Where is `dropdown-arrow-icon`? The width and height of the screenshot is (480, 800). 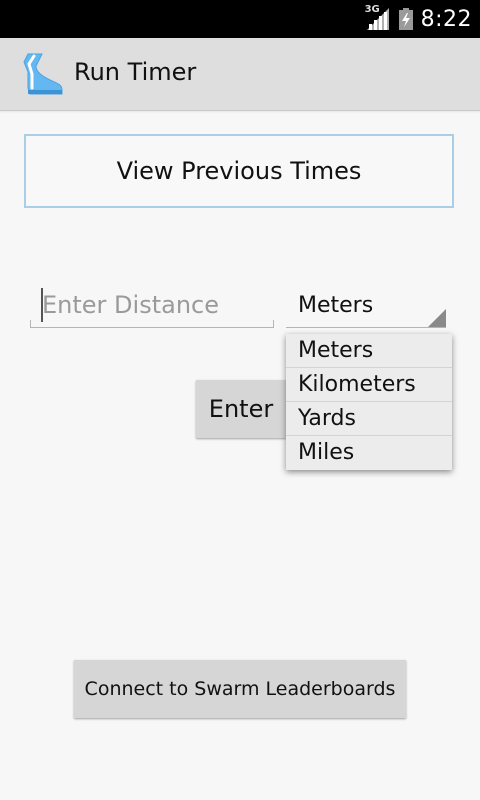
dropdown-arrow-icon is located at coordinates (437, 318).